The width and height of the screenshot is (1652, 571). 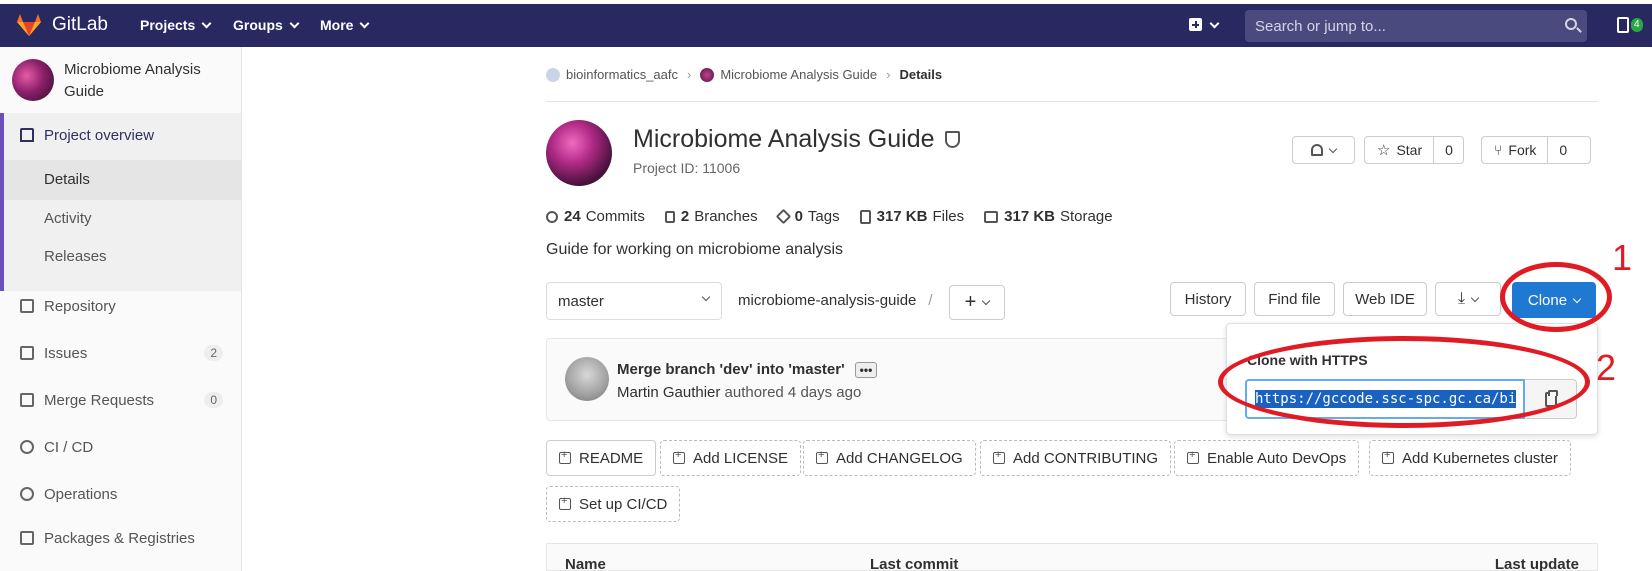 I want to click on search-input, so click(x=1416, y=26).